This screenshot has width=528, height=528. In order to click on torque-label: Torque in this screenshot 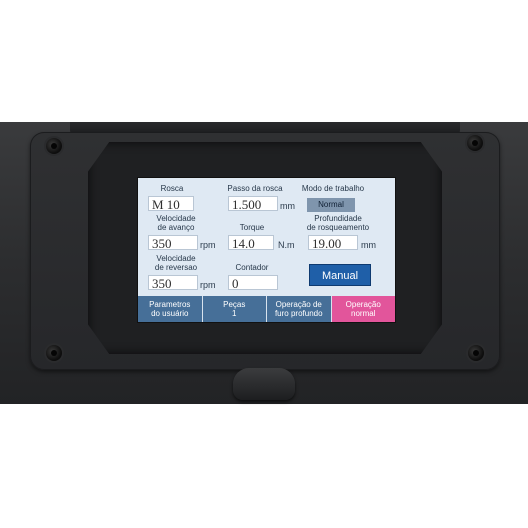, I will do `click(252, 227)`.